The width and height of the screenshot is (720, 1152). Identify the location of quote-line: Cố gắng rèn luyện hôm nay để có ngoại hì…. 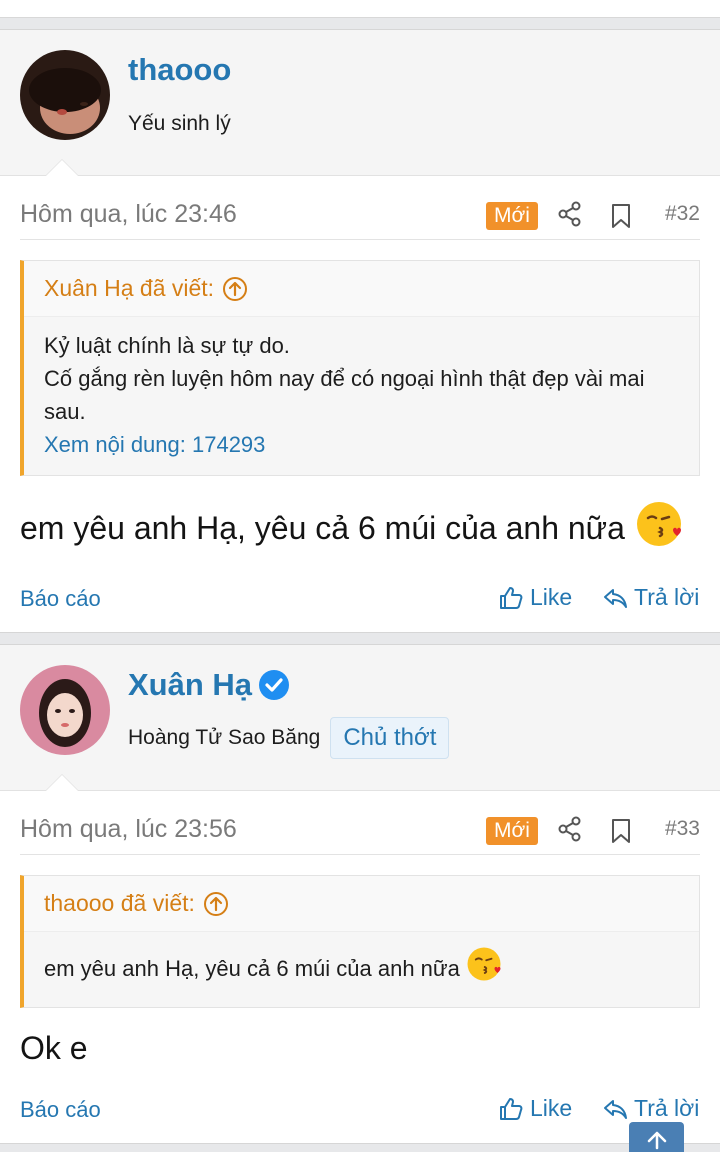
(344, 395).